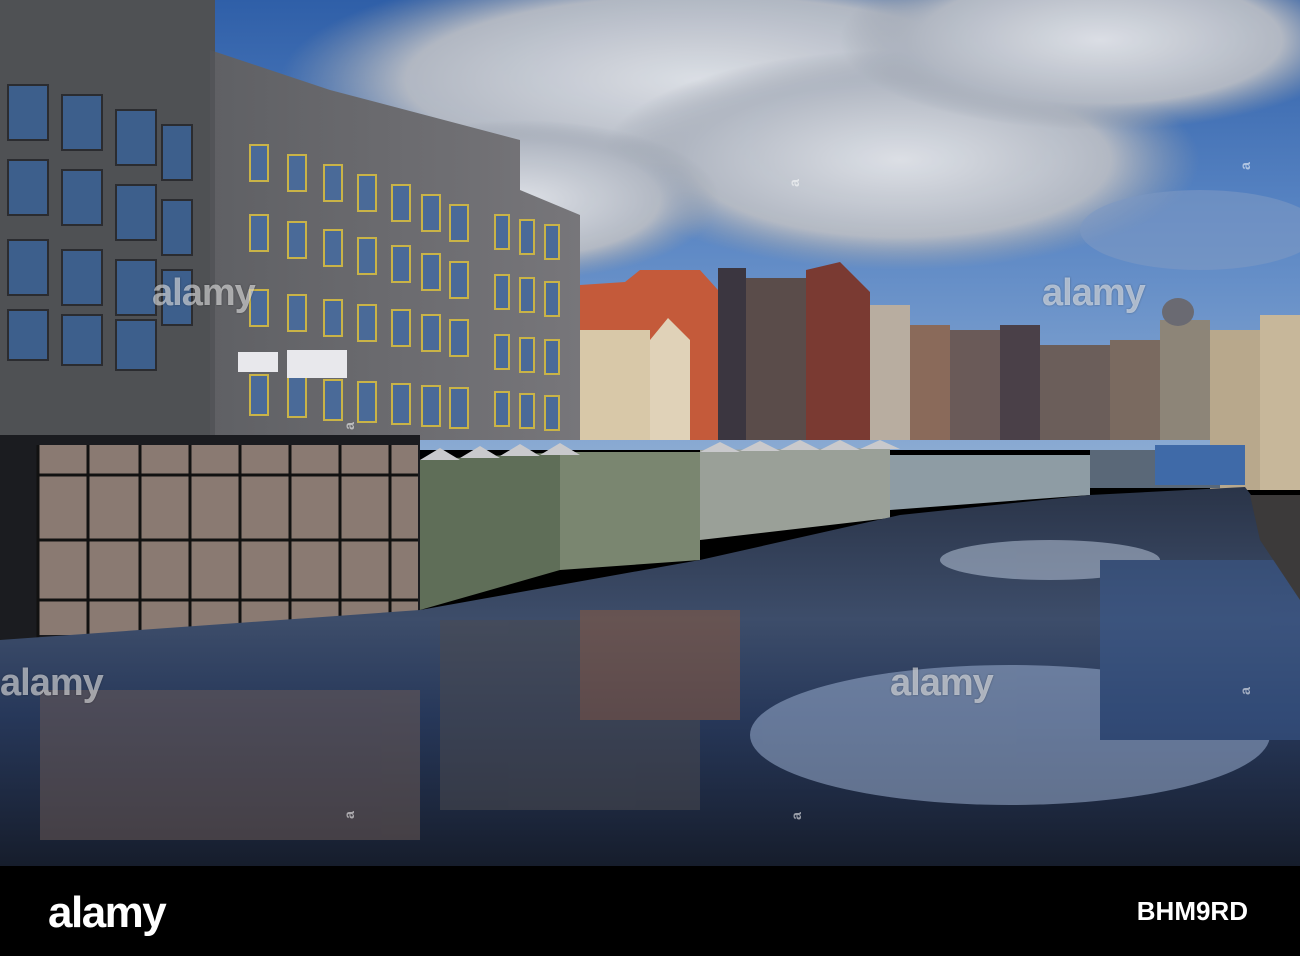  I want to click on image-code: BHM9RD, so click(1192, 911).